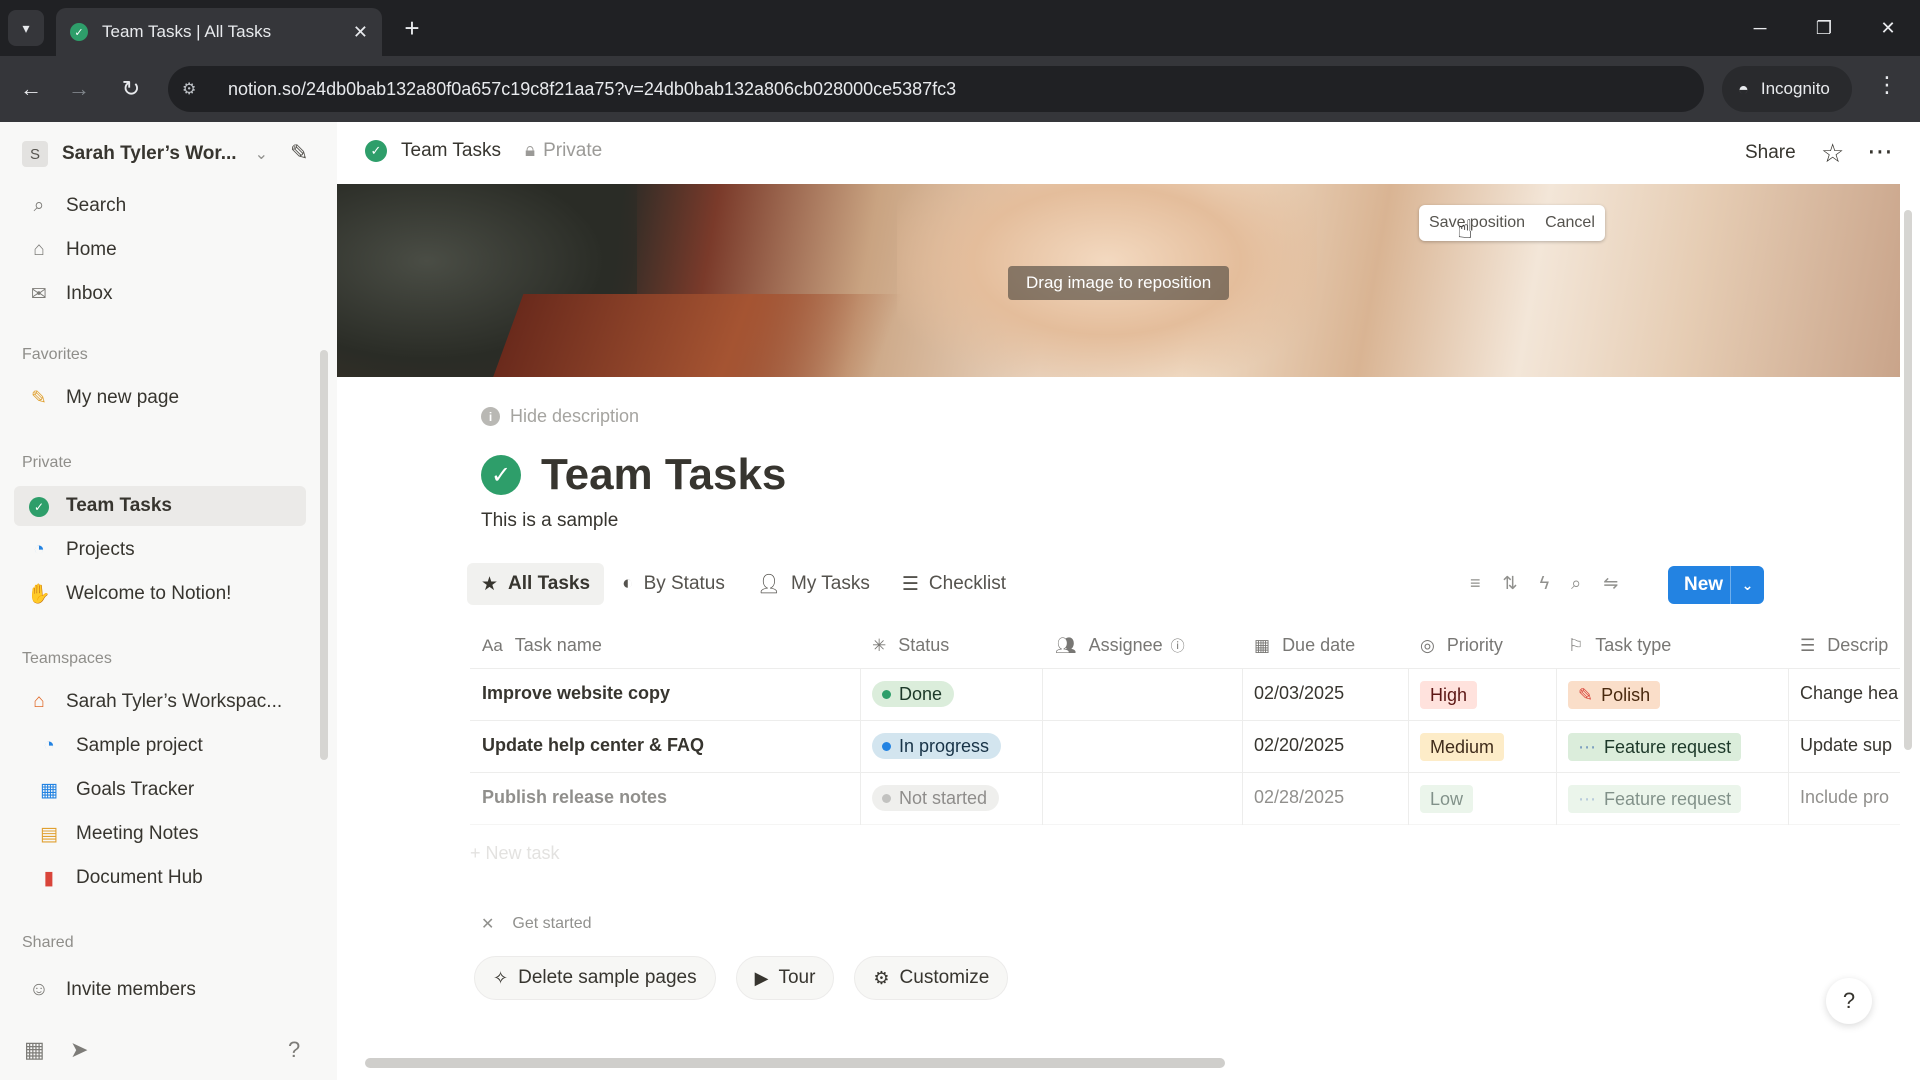 This screenshot has width=1920, height=1080. What do you see at coordinates (785, 978) in the screenshot?
I see `tour-button: ▶ Tour` at bounding box center [785, 978].